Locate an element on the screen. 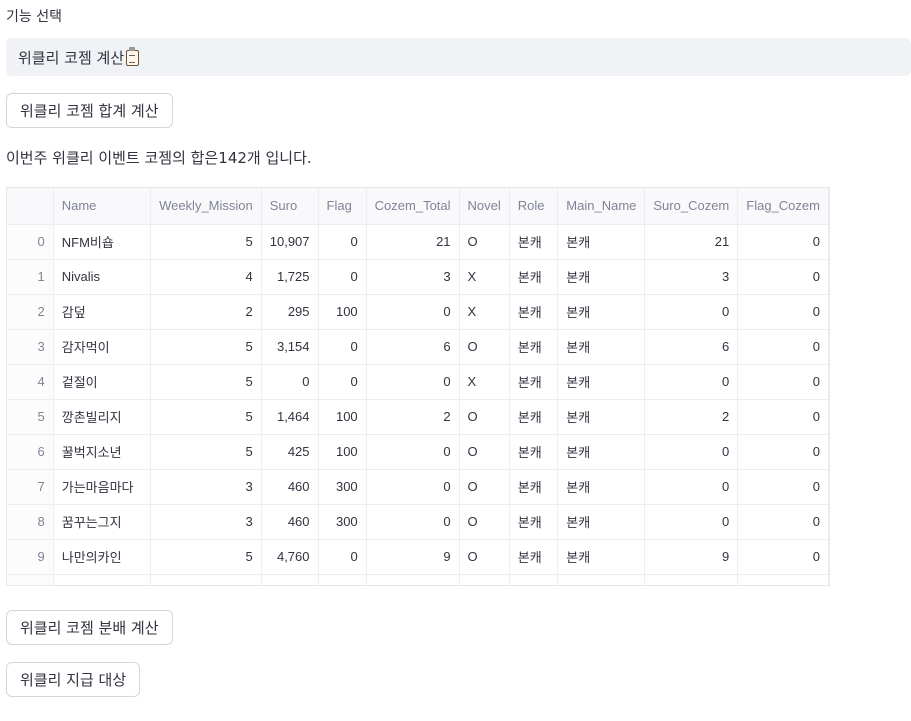 This screenshot has height=721, width=911. column-header: Suro_Cozem is located at coordinates (691, 206).